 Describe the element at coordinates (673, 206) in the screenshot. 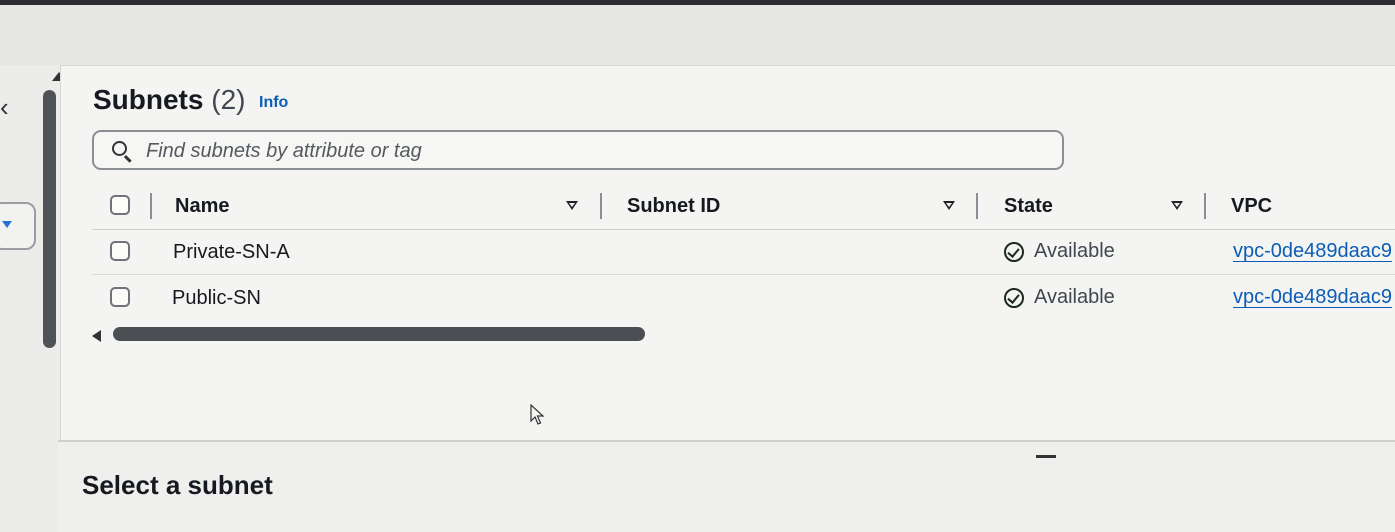

I see `column-header-subnet-id: Subnet ID` at that location.